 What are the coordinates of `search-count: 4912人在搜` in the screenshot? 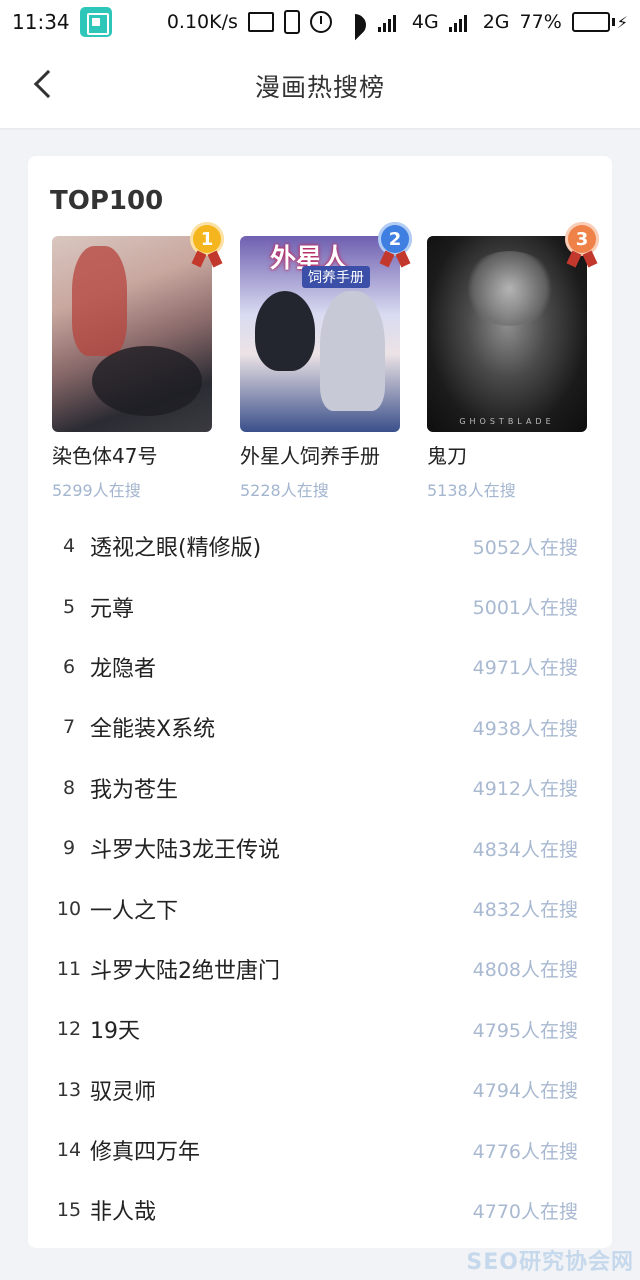 It's located at (525, 789).